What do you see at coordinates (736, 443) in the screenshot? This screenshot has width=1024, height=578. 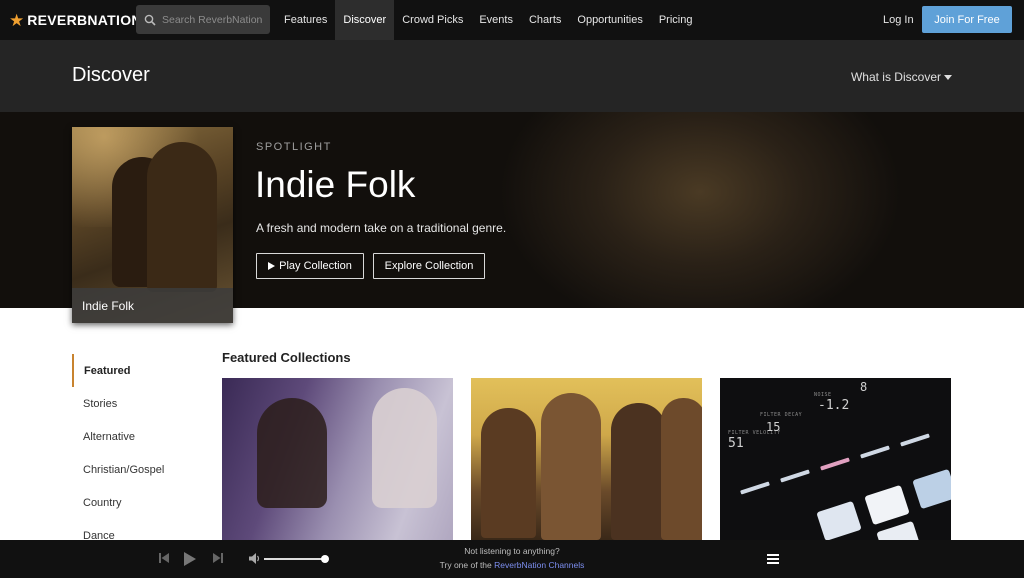 I see `synth-readout: 51` at bounding box center [736, 443].